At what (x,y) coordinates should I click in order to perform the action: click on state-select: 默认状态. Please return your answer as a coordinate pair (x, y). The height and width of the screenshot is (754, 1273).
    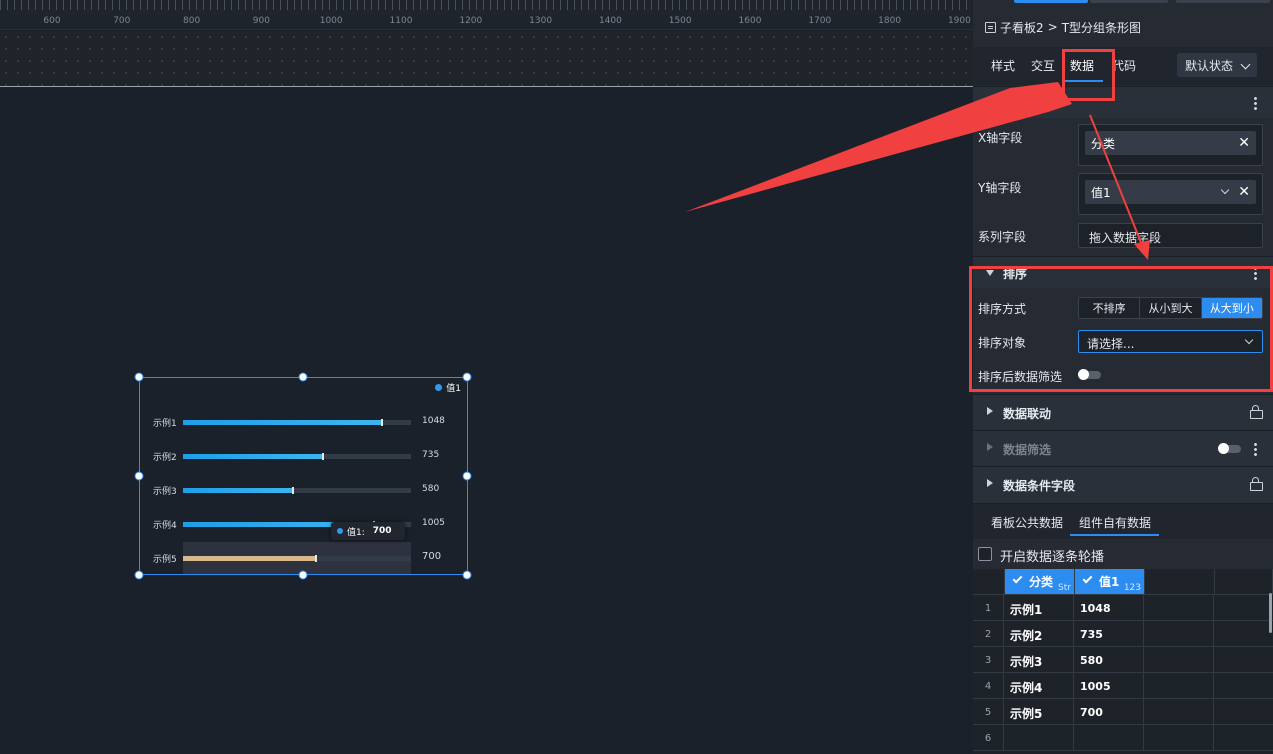
    Looking at the image, I should click on (1217, 65).